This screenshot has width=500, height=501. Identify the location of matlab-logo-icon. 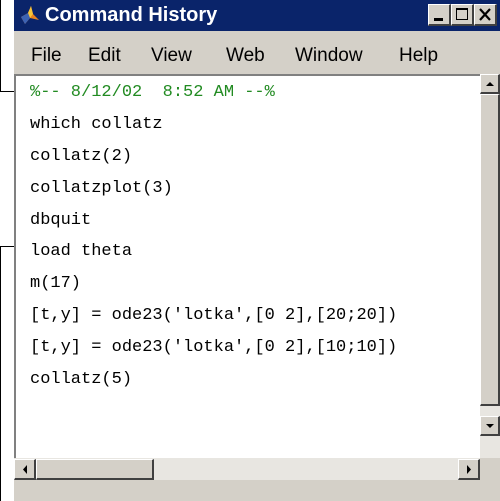
(30, 15).